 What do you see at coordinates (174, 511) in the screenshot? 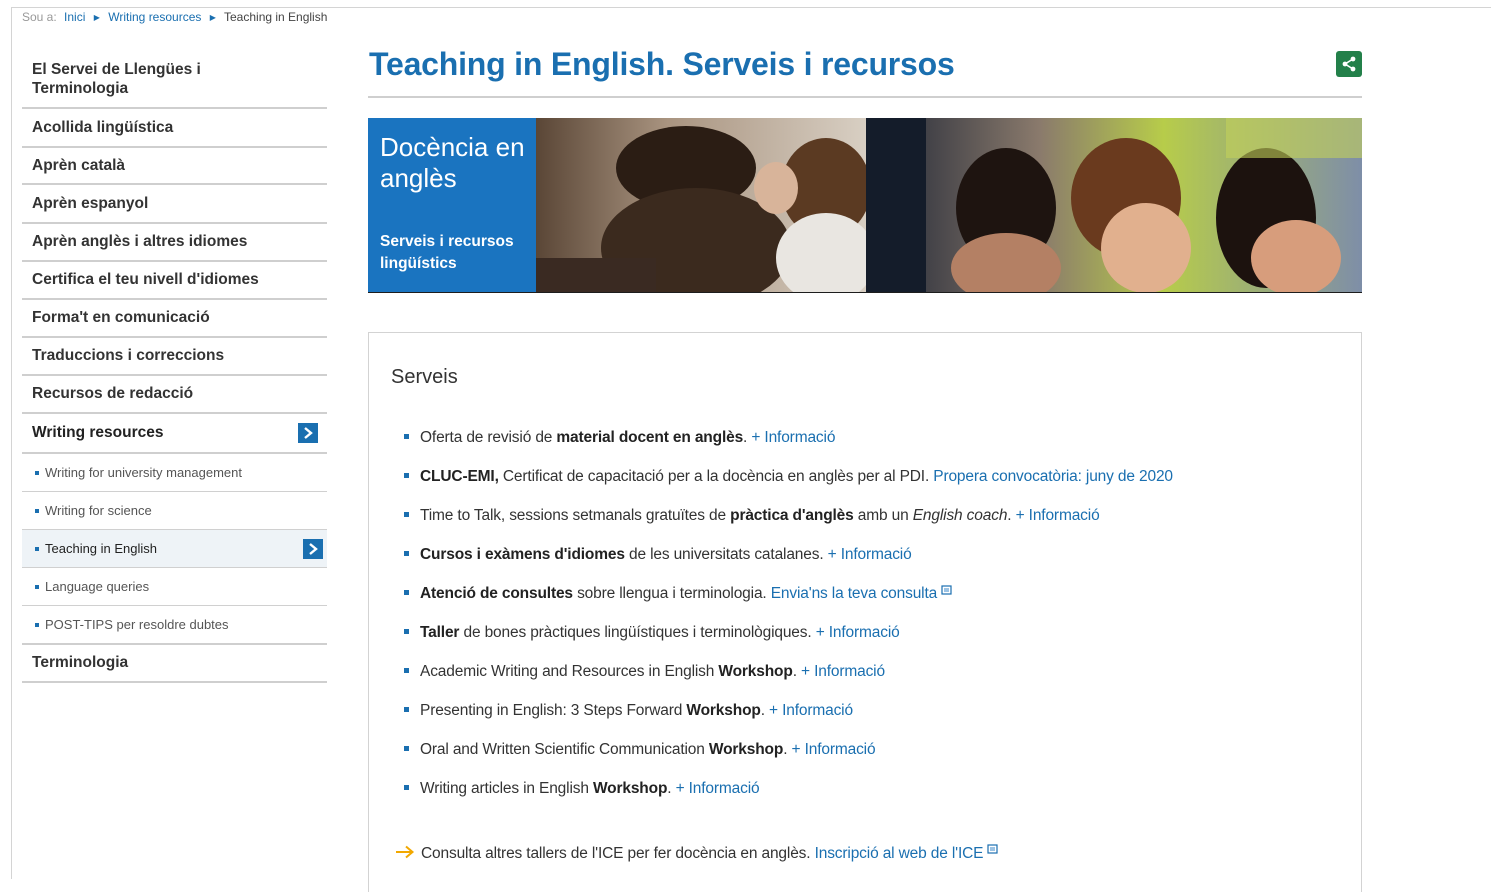
I see `sidebar-subitem-writing-science: Writing for science` at bounding box center [174, 511].